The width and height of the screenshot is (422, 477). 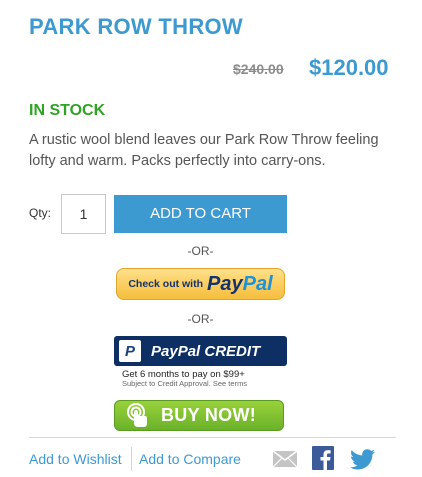 I want to click on product-title: PARK ROW THROW, so click(x=136, y=26).